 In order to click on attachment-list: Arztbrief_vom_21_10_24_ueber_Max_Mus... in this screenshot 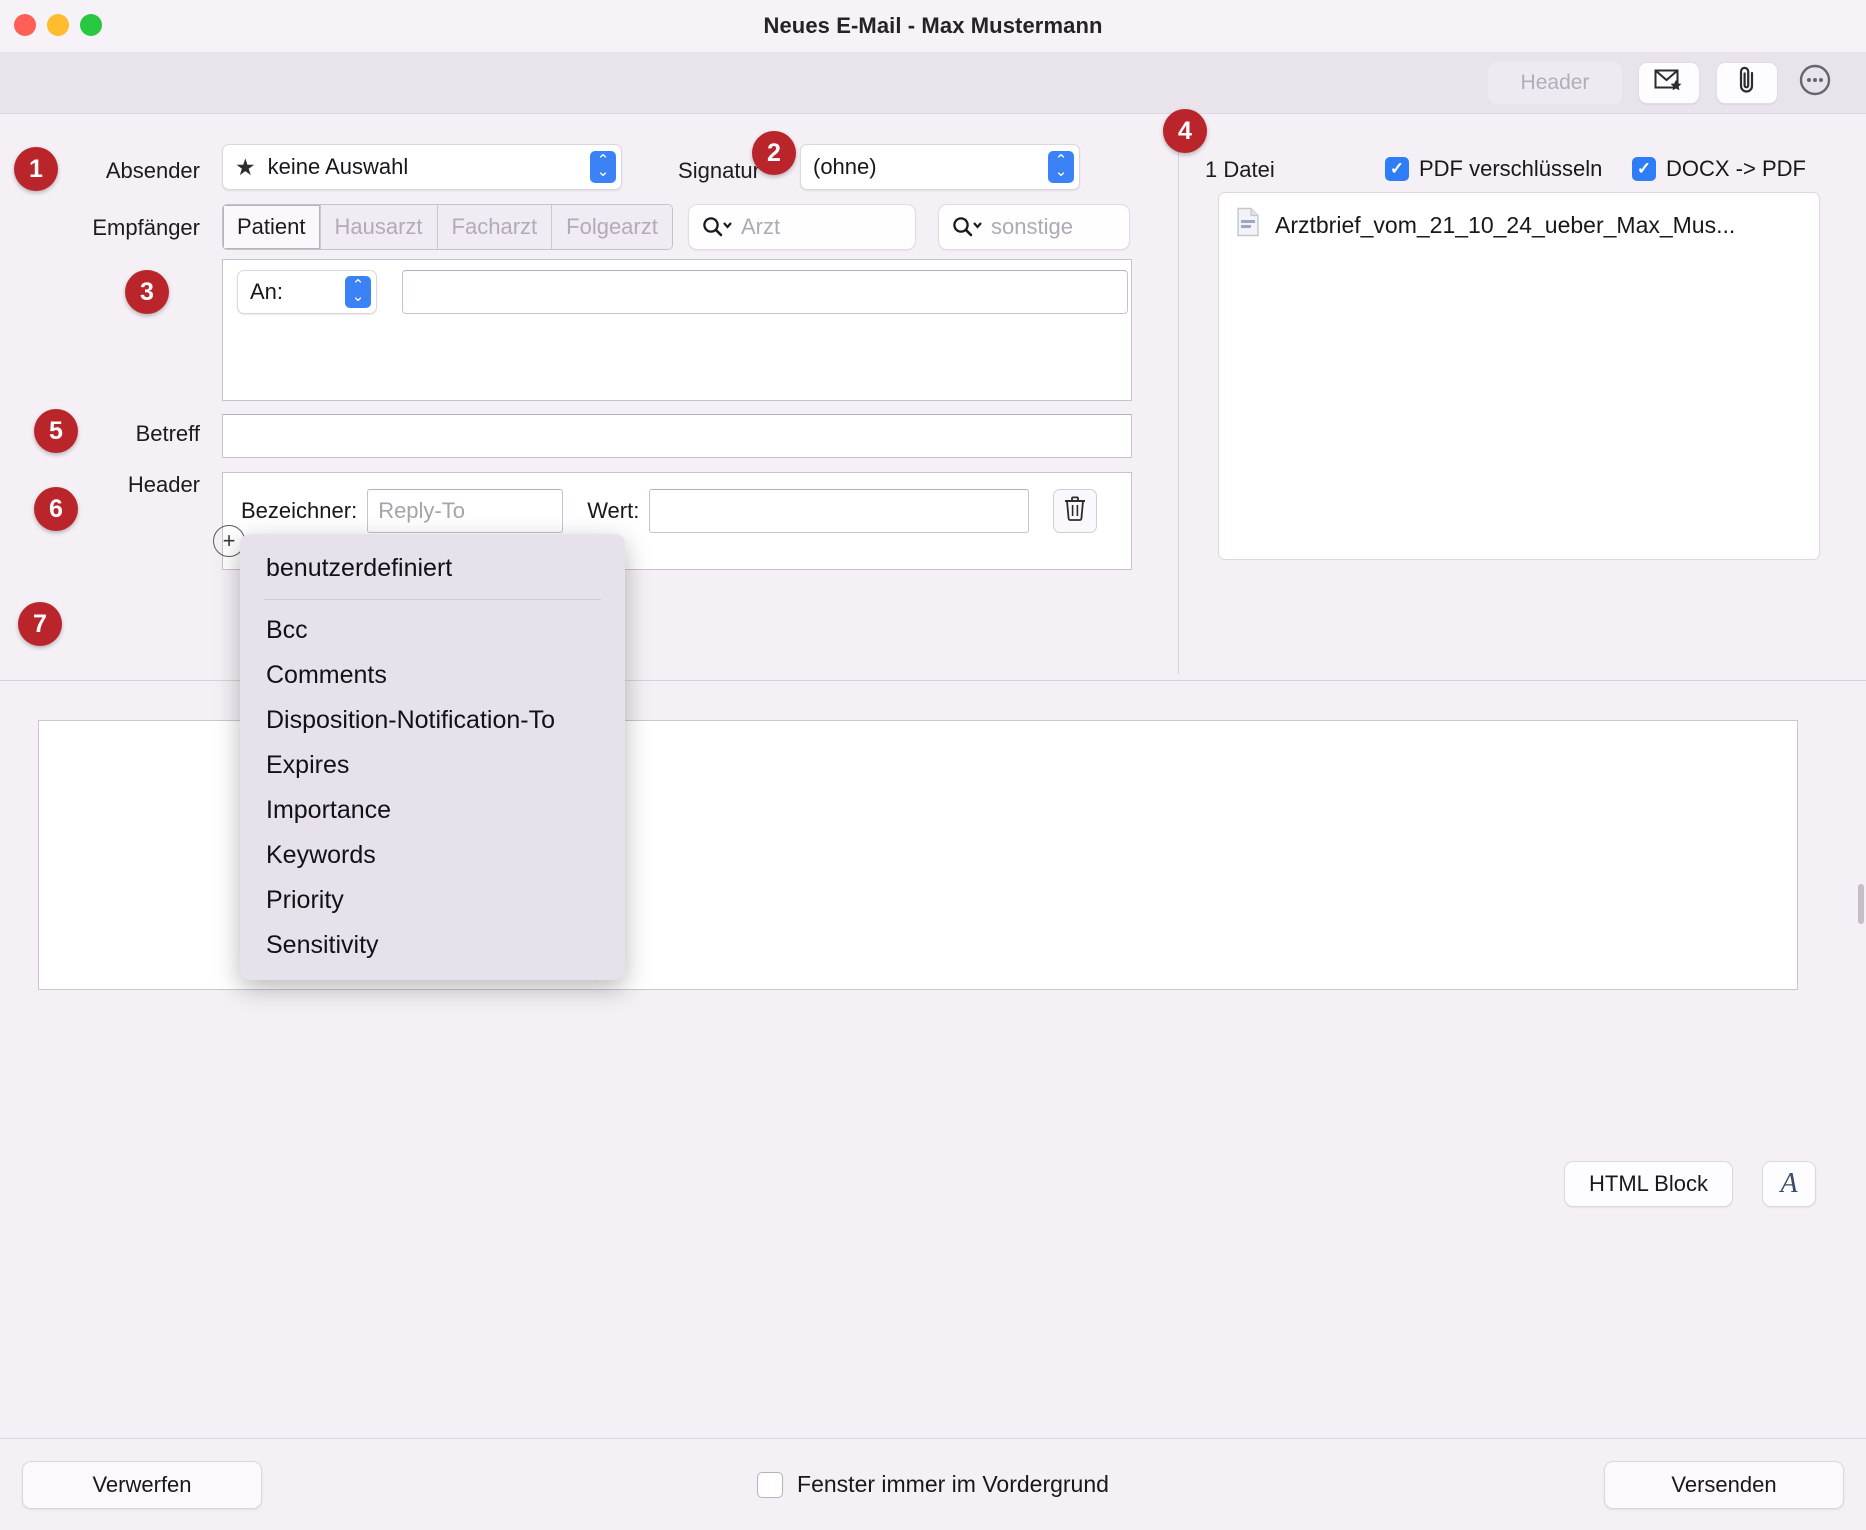, I will do `click(1519, 376)`.